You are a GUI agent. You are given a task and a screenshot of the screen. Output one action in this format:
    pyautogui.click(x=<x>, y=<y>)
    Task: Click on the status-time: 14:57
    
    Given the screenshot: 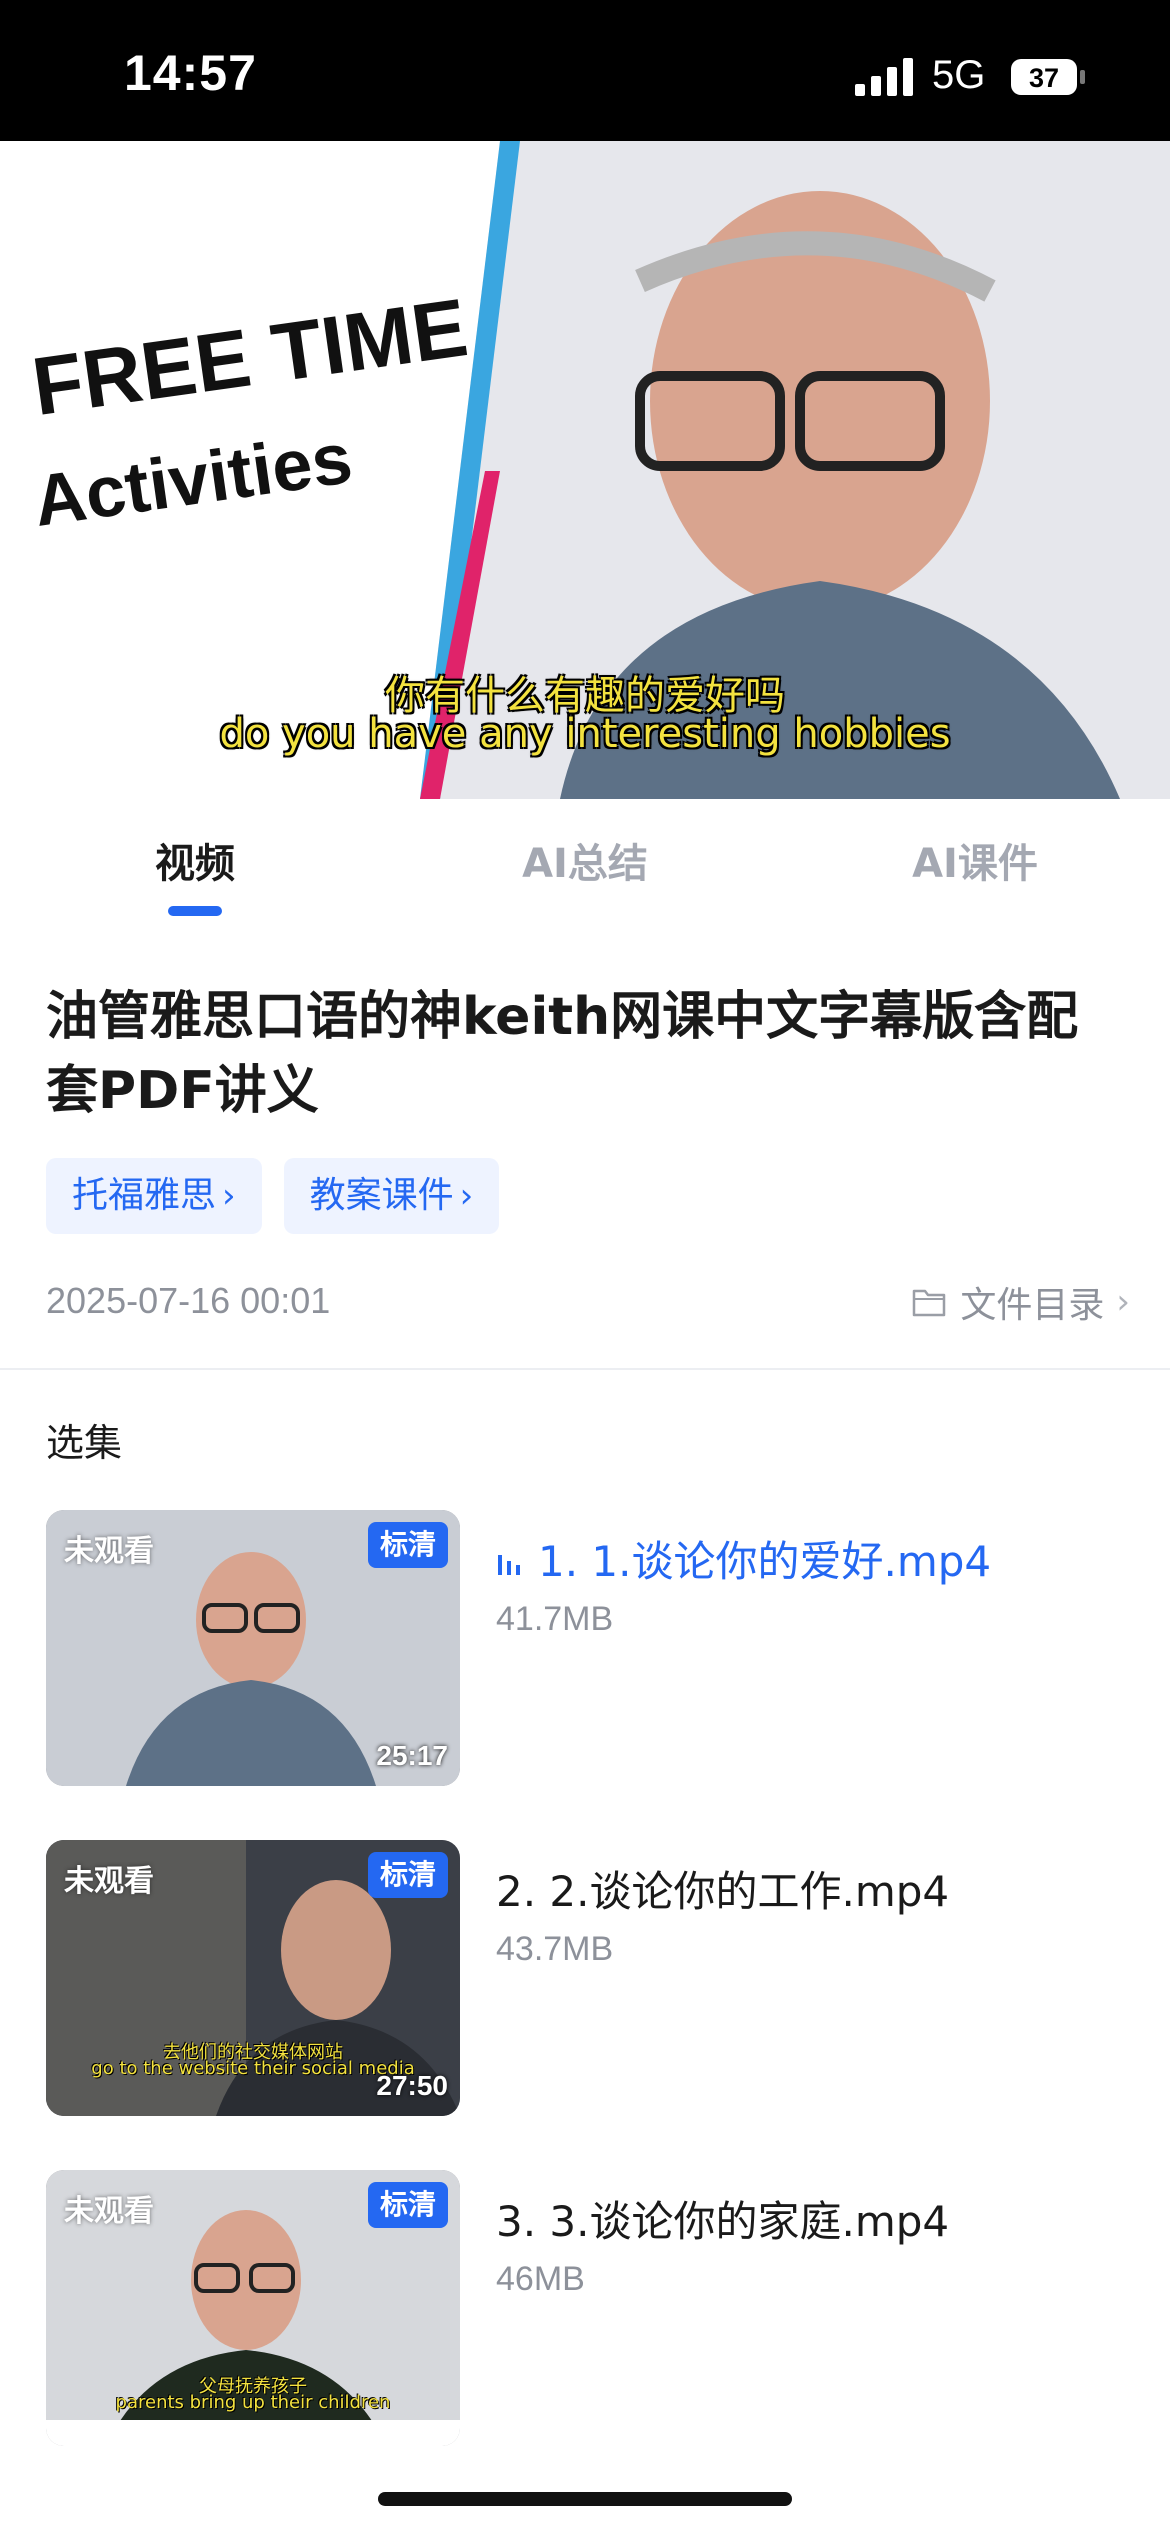 What is the action you would take?
    pyautogui.click(x=190, y=73)
    